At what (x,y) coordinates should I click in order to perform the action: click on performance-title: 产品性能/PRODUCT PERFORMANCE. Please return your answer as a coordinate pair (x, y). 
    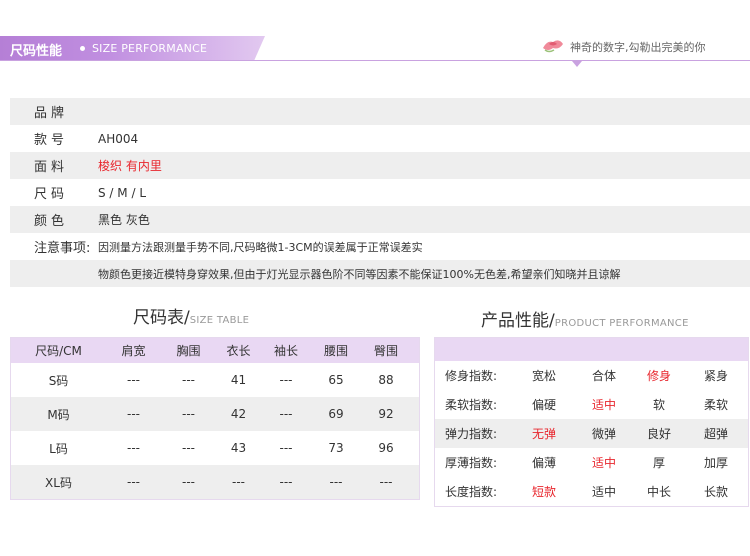
    Looking at the image, I should click on (585, 318).